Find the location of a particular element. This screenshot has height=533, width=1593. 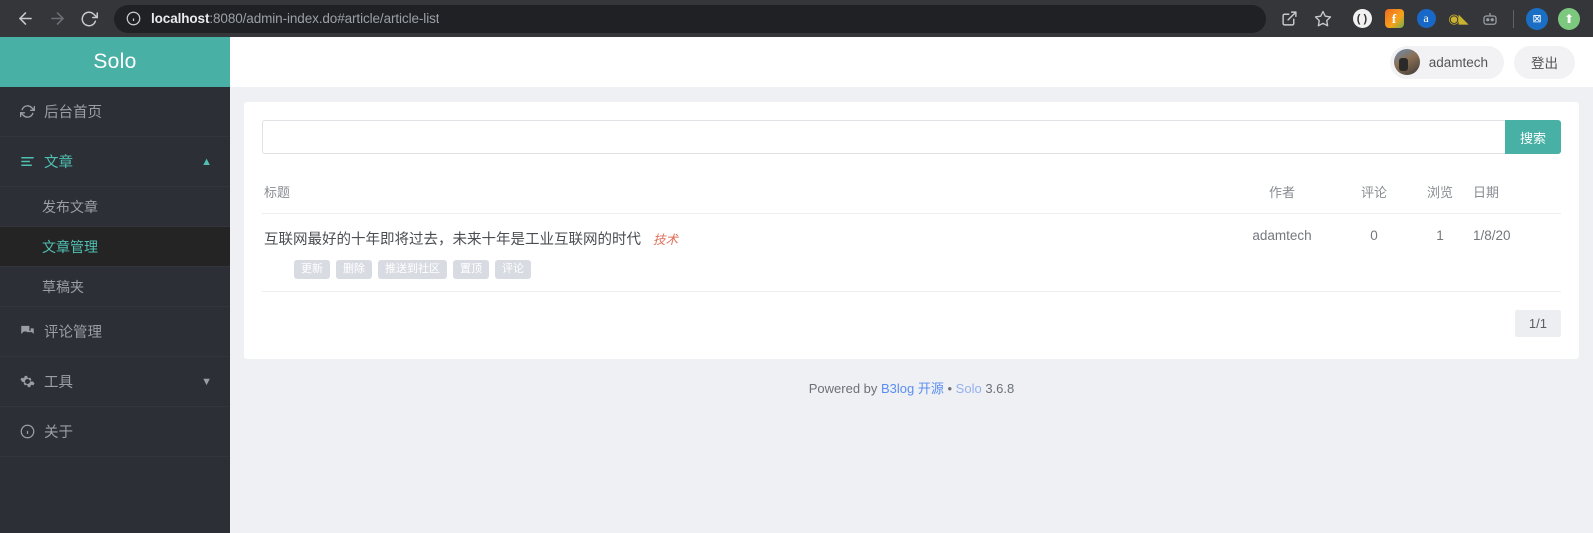

bookmark-star-icon is located at coordinates (1323, 19).